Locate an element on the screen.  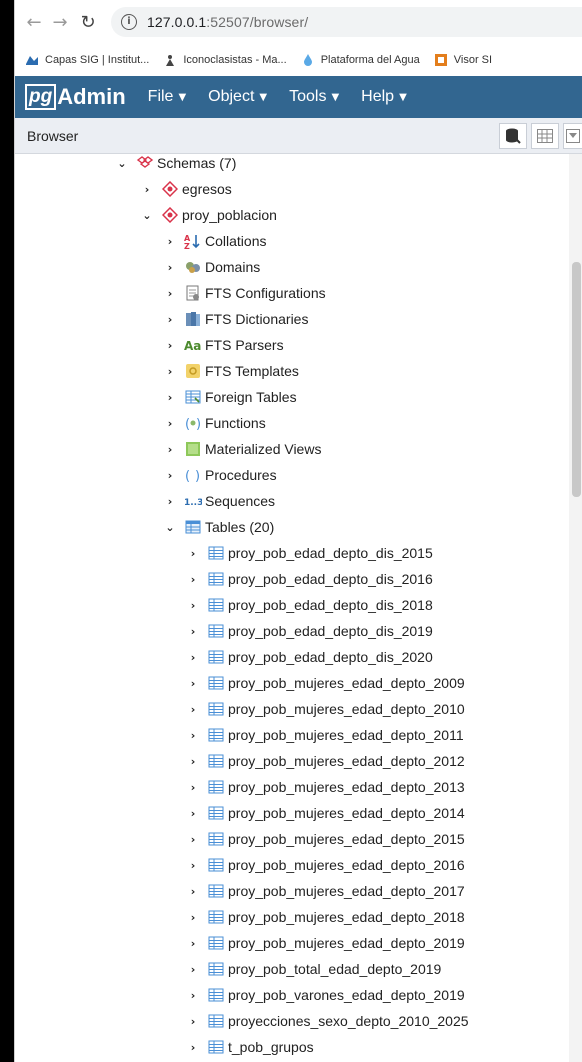
menu-object: Object ▼ is located at coordinates (237, 97).